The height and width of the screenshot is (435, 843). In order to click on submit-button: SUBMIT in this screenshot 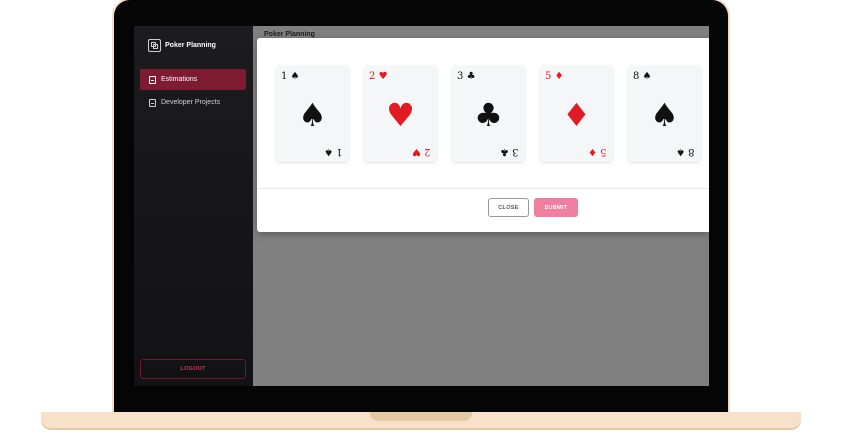, I will do `click(556, 207)`.